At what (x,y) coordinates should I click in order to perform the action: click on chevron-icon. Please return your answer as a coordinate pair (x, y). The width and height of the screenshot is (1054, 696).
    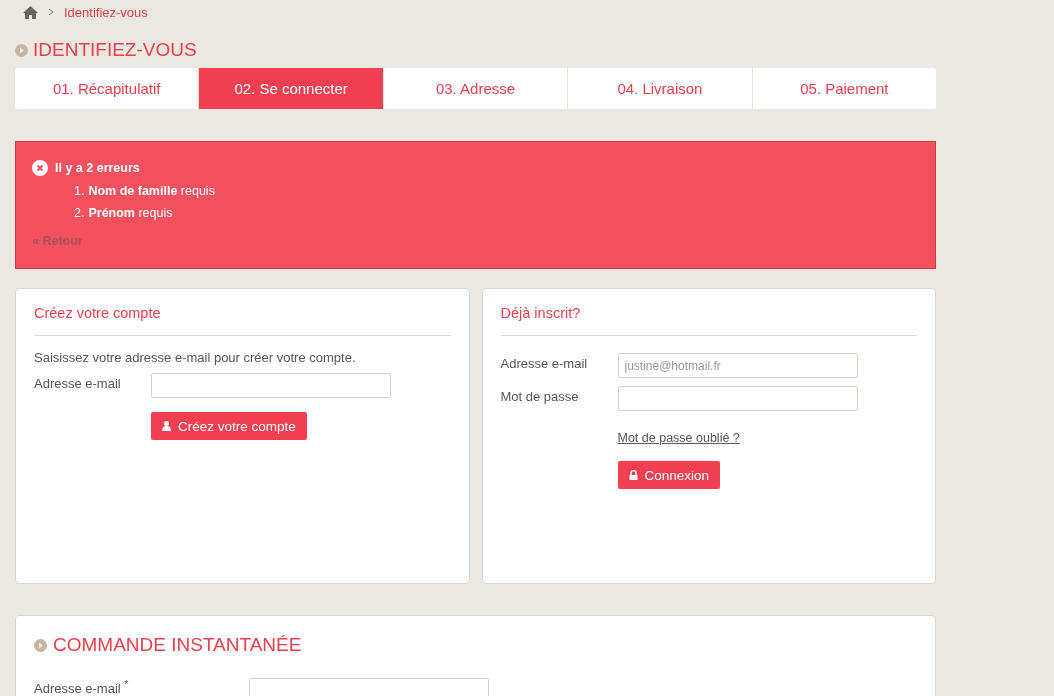
    Looking at the image, I should click on (51, 12).